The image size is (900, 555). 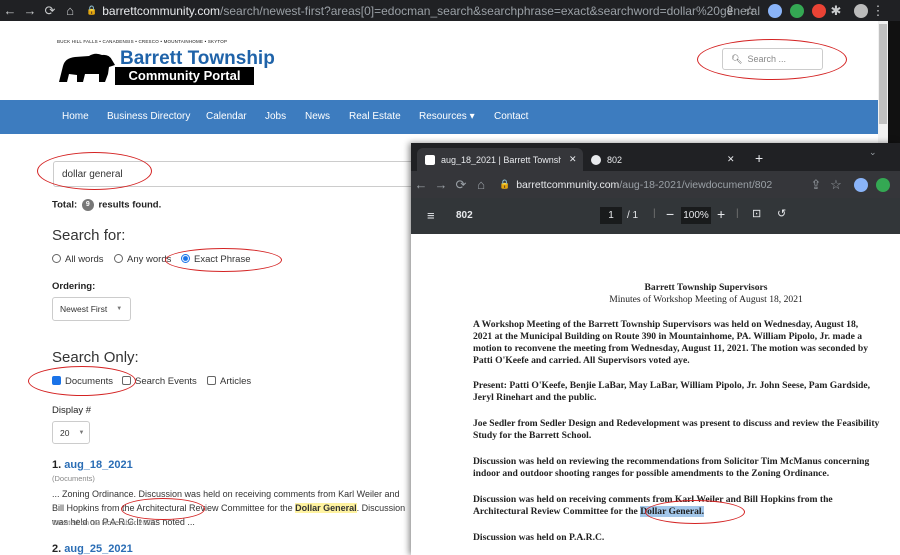 What do you see at coordinates (57, 465) in the screenshot?
I see `result-number: 1.` at bounding box center [57, 465].